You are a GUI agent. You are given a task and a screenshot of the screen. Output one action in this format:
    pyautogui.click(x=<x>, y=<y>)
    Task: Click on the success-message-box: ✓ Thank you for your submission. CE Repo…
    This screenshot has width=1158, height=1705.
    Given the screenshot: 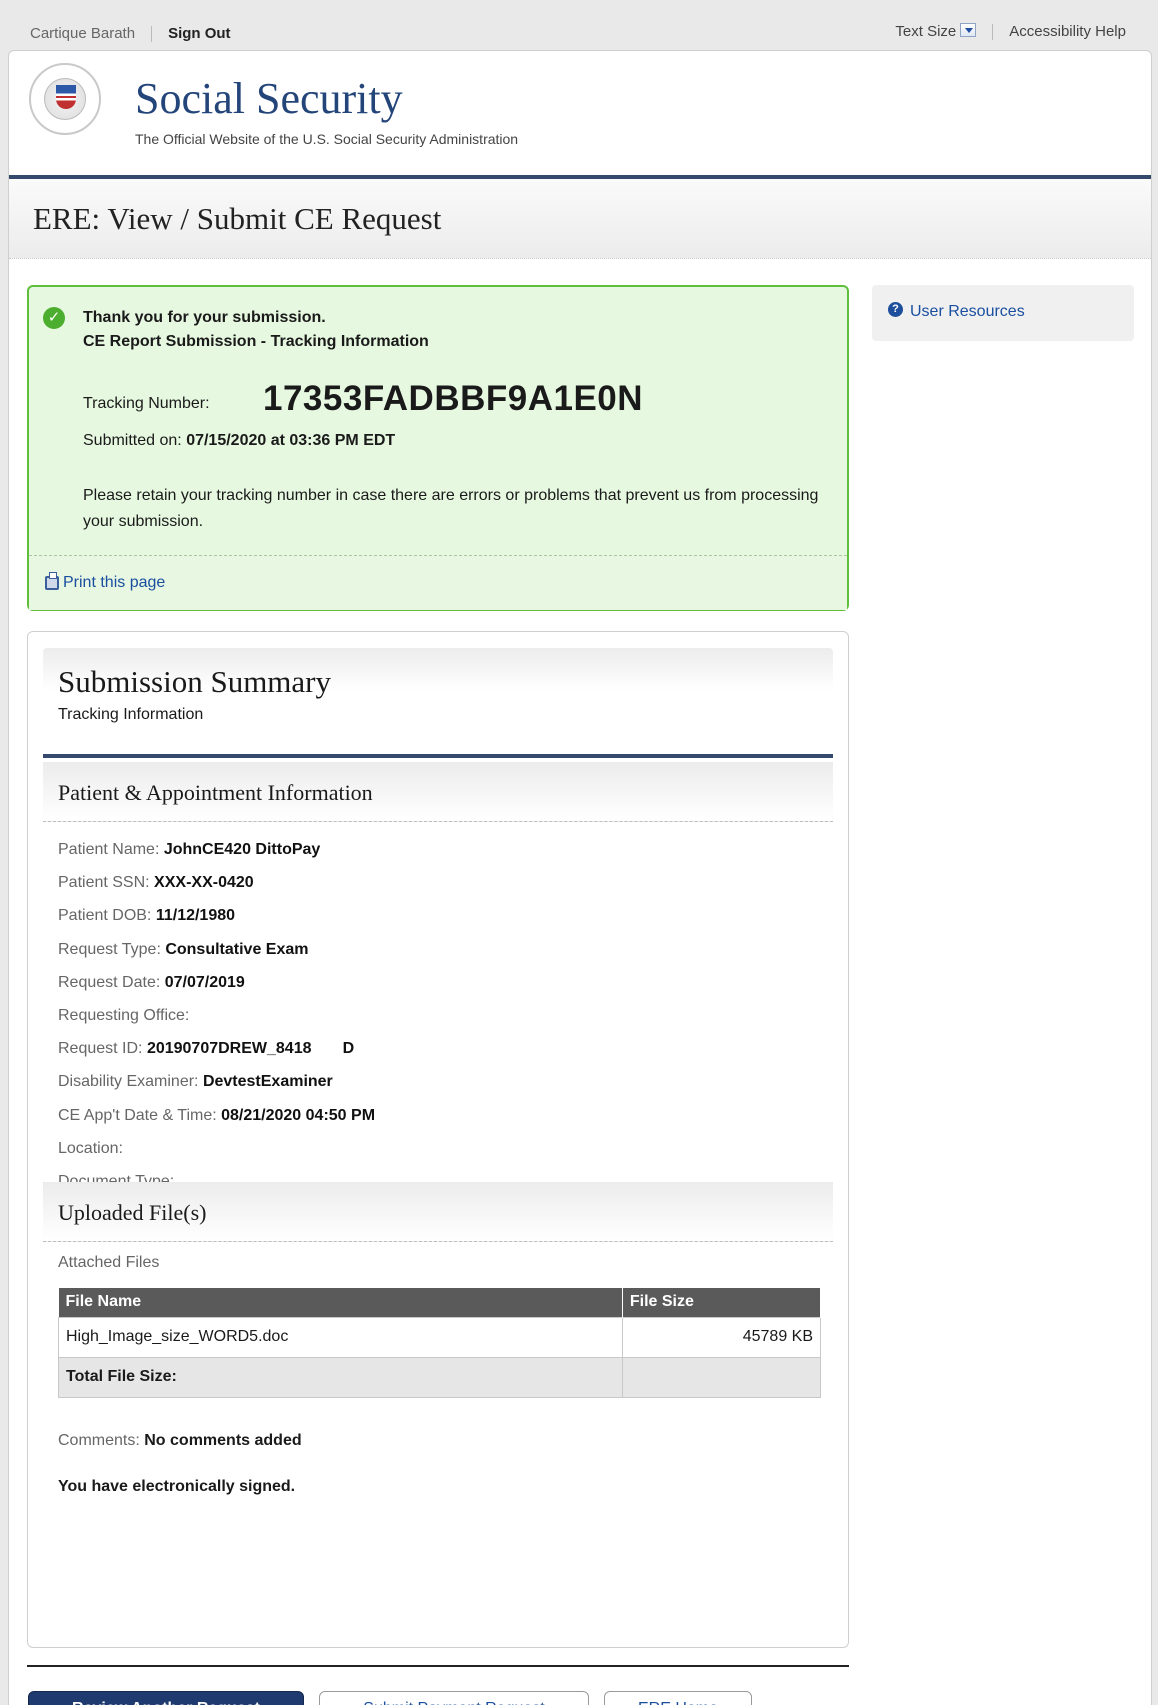 What is the action you would take?
    pyautogui.click(x=438, y=448)
    